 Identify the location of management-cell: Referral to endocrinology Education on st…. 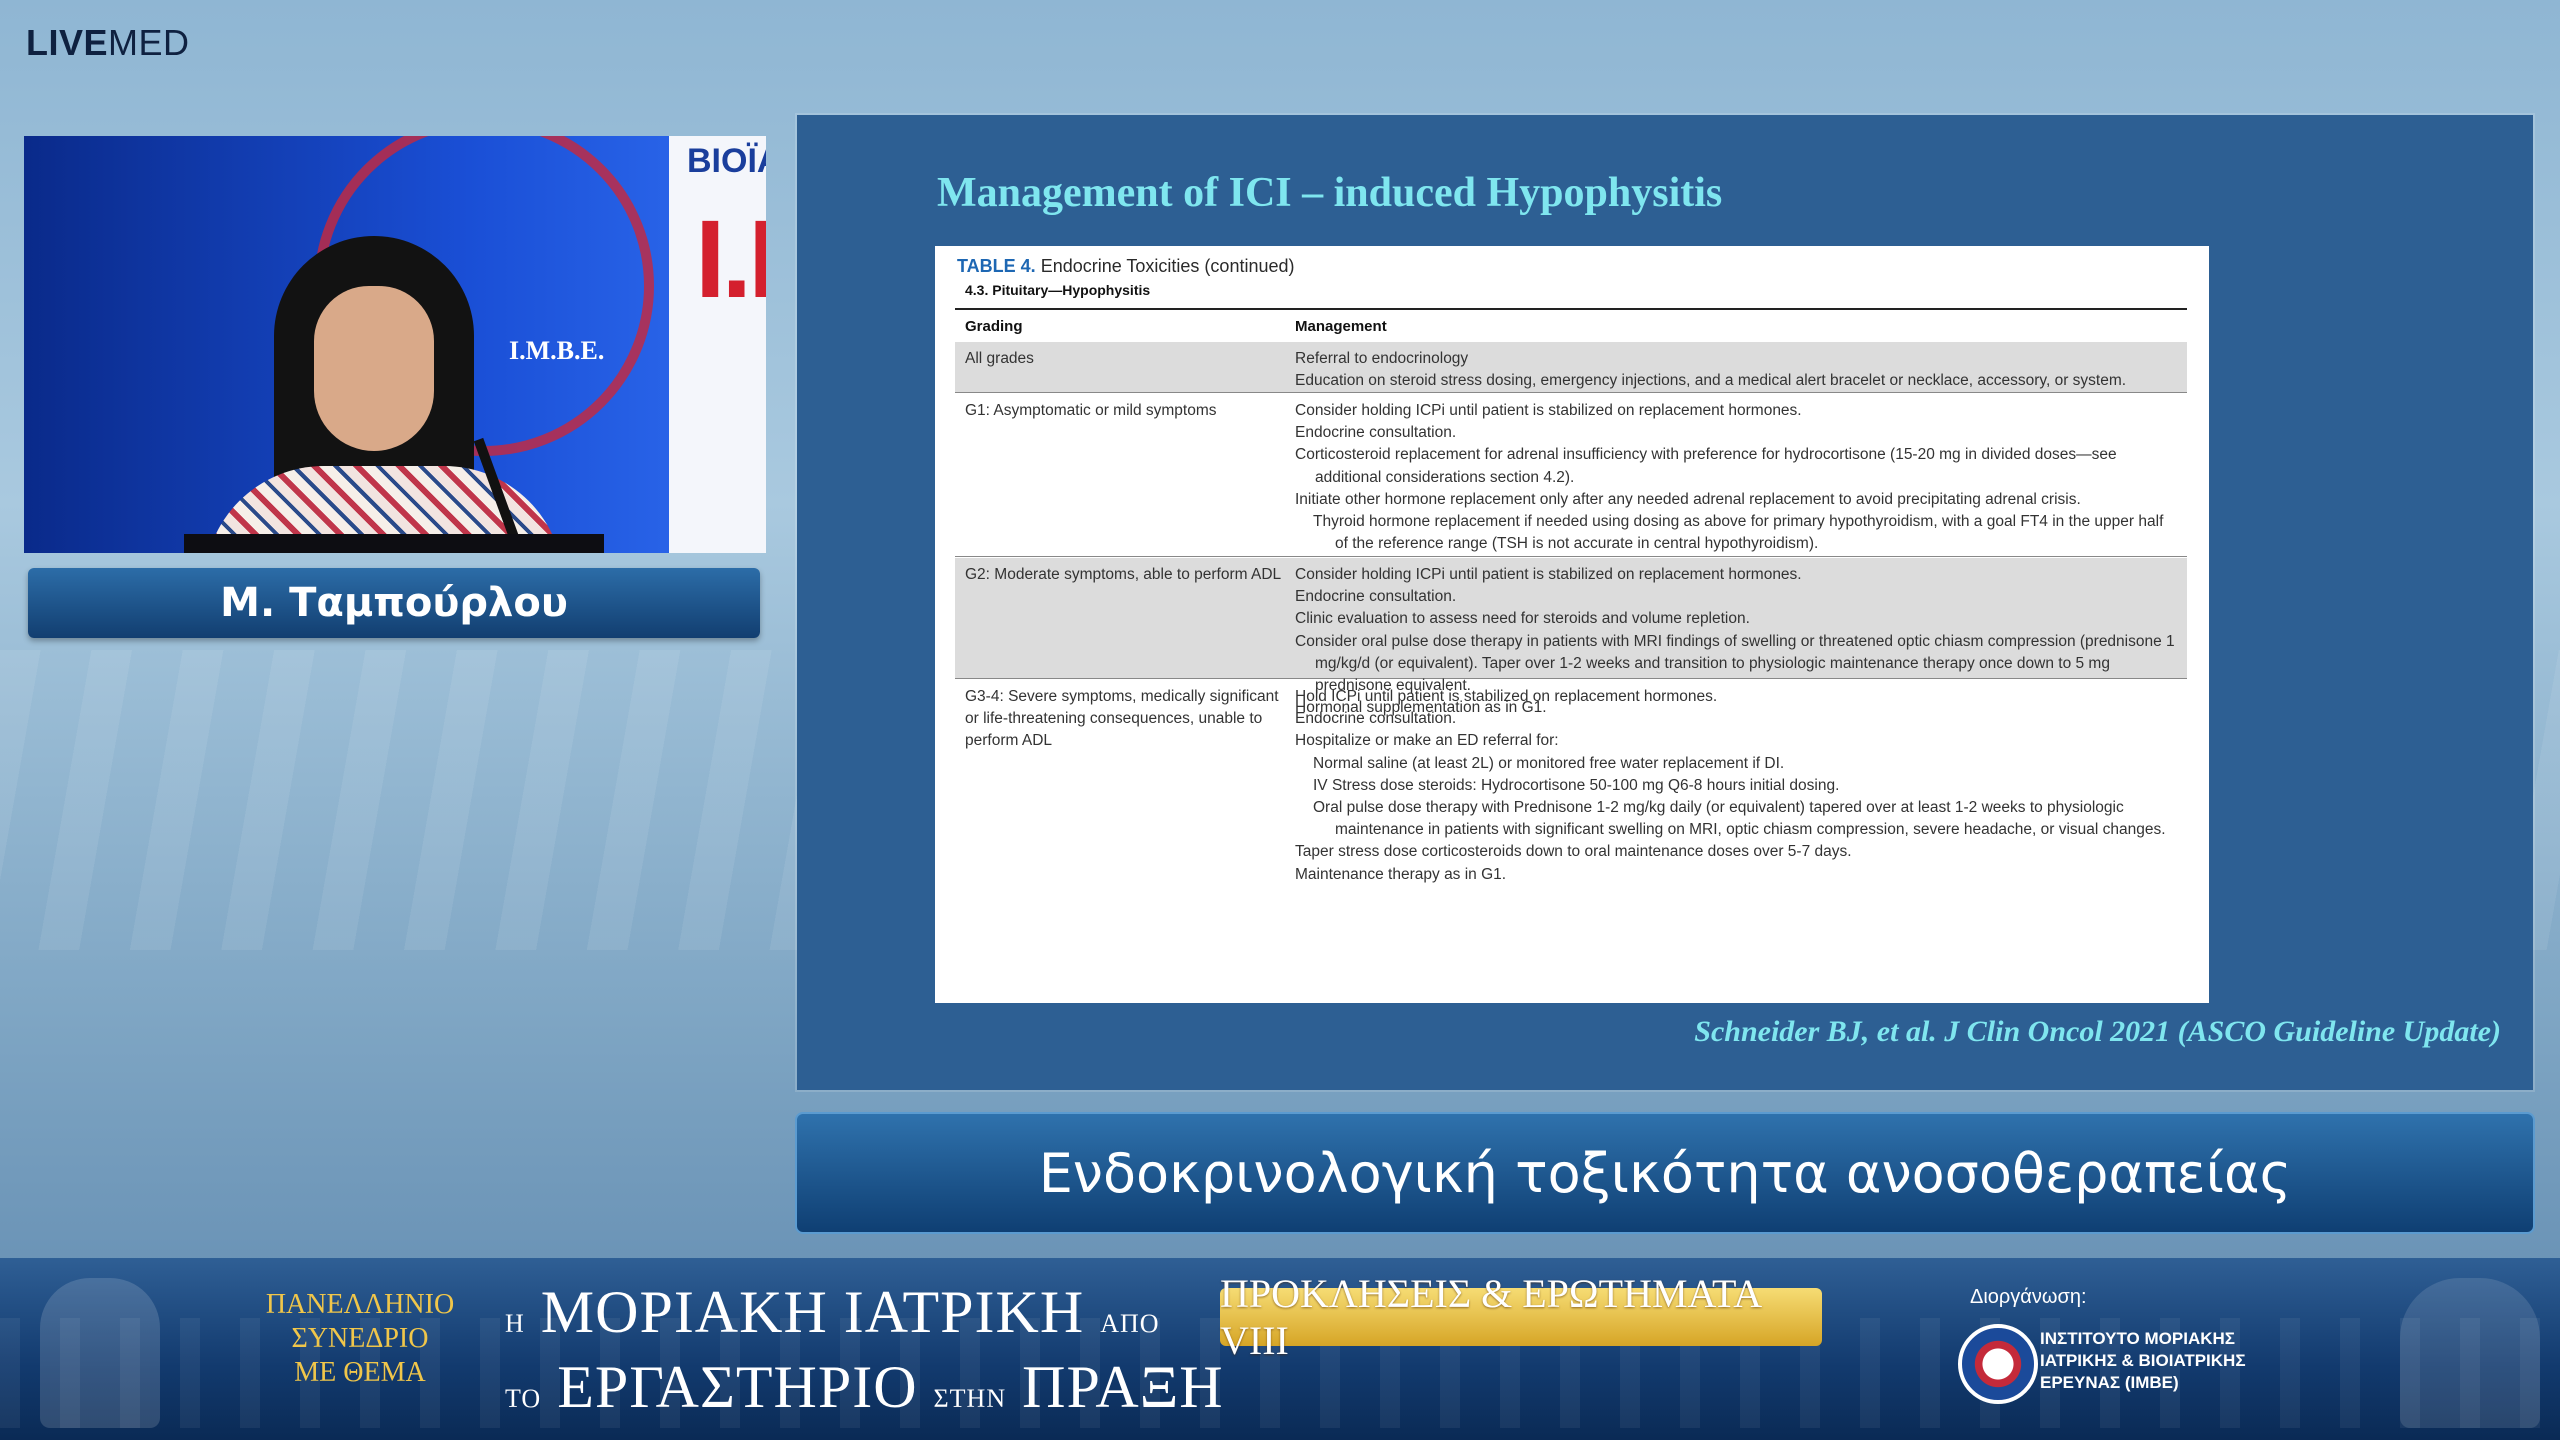
(1737, 370).